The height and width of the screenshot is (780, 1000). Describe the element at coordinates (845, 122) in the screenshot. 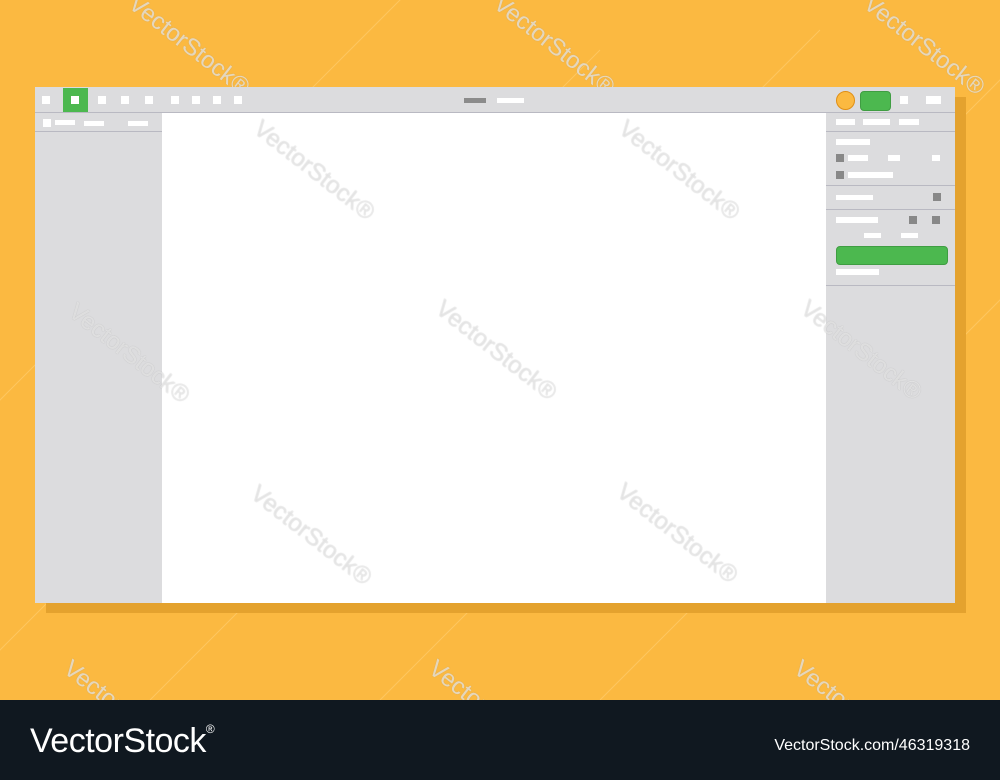

I see `tab-design` at that location.